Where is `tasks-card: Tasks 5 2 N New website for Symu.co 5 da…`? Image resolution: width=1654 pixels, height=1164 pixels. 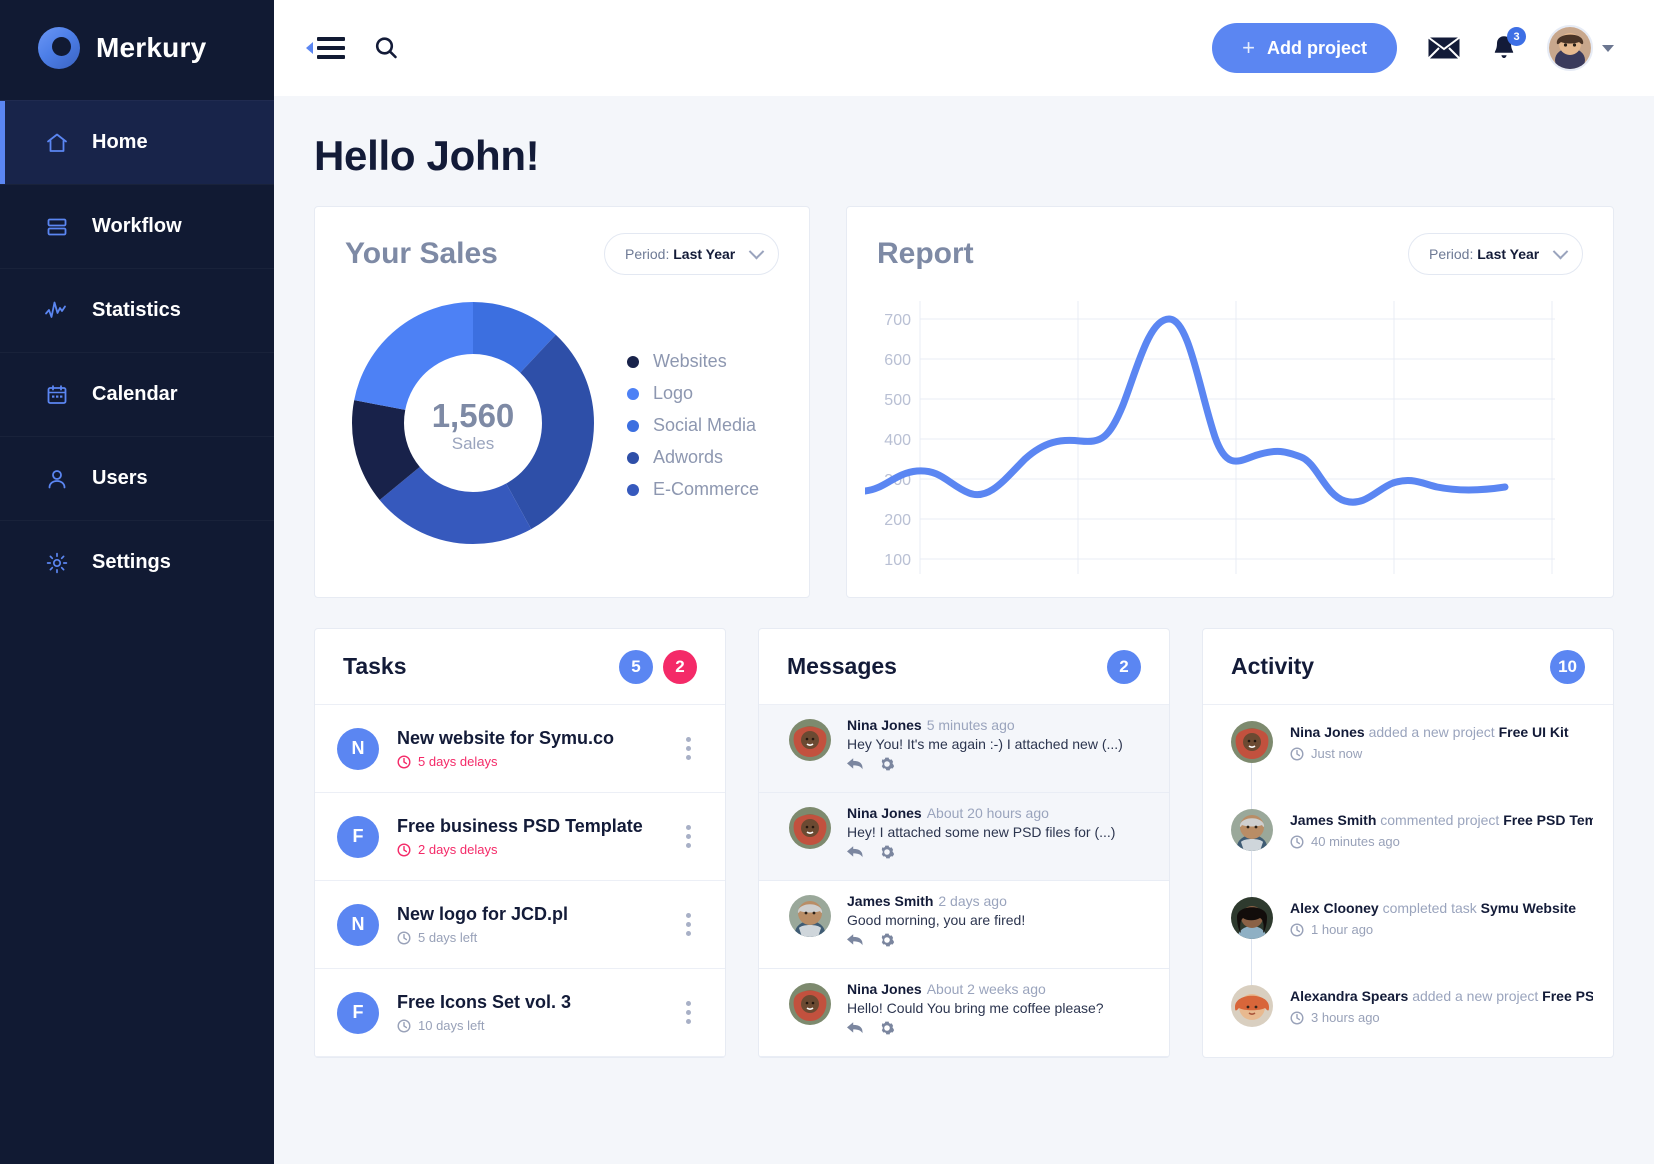 tasks-card: Tasks 5 2 N New website for Symu.co 5 da… is located at coordinates (520, 843).